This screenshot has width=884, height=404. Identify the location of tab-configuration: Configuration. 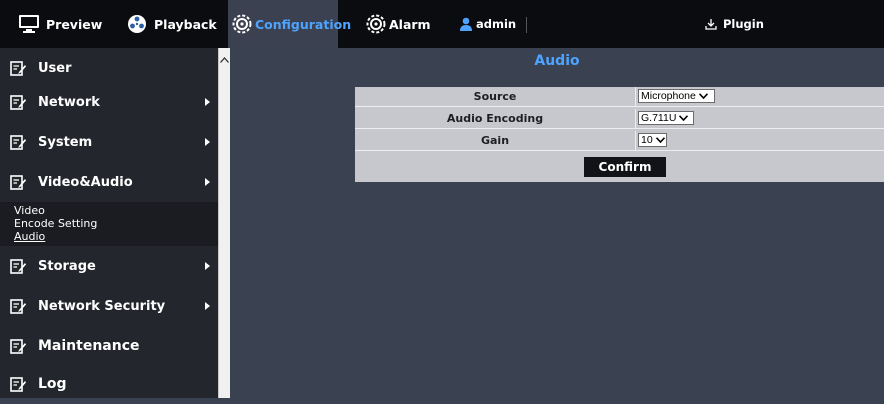
(289, 24).